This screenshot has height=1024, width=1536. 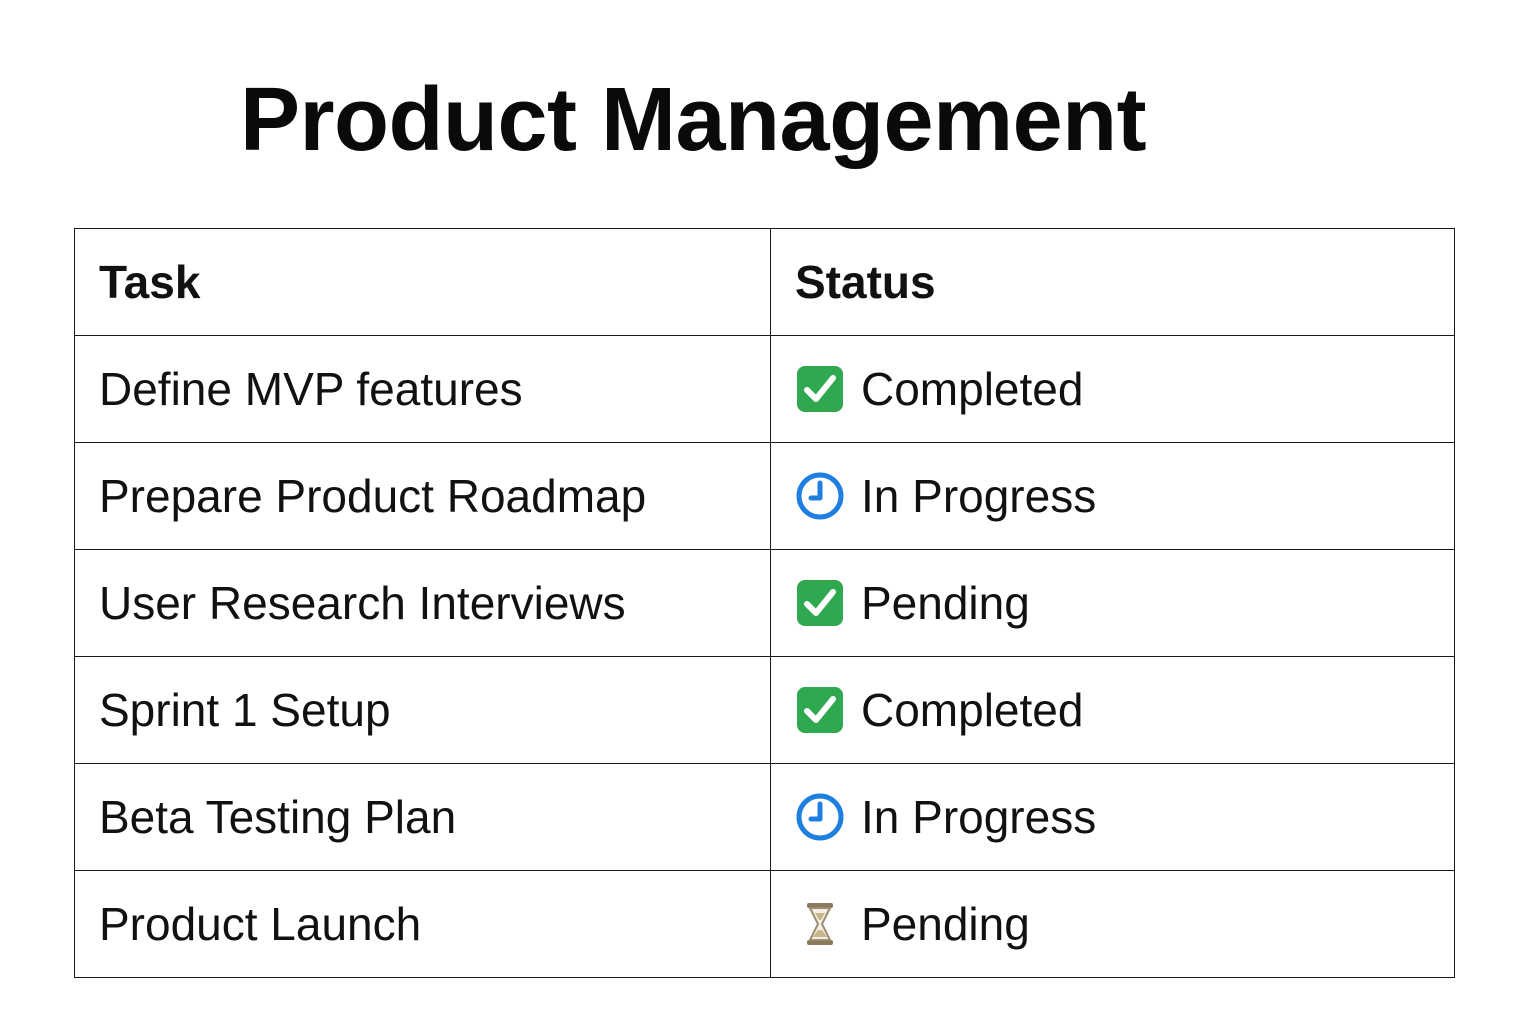 What do you see at coordinates (422, 603) in the screenshot?
I see `task-cell: User Research Interviews` at bounding box center [422, 603].